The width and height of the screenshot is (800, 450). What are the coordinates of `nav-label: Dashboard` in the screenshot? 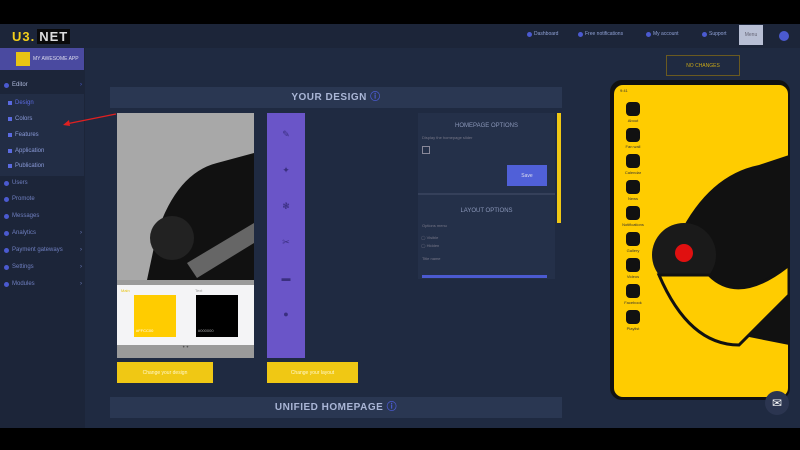 It's located at (546, 34).